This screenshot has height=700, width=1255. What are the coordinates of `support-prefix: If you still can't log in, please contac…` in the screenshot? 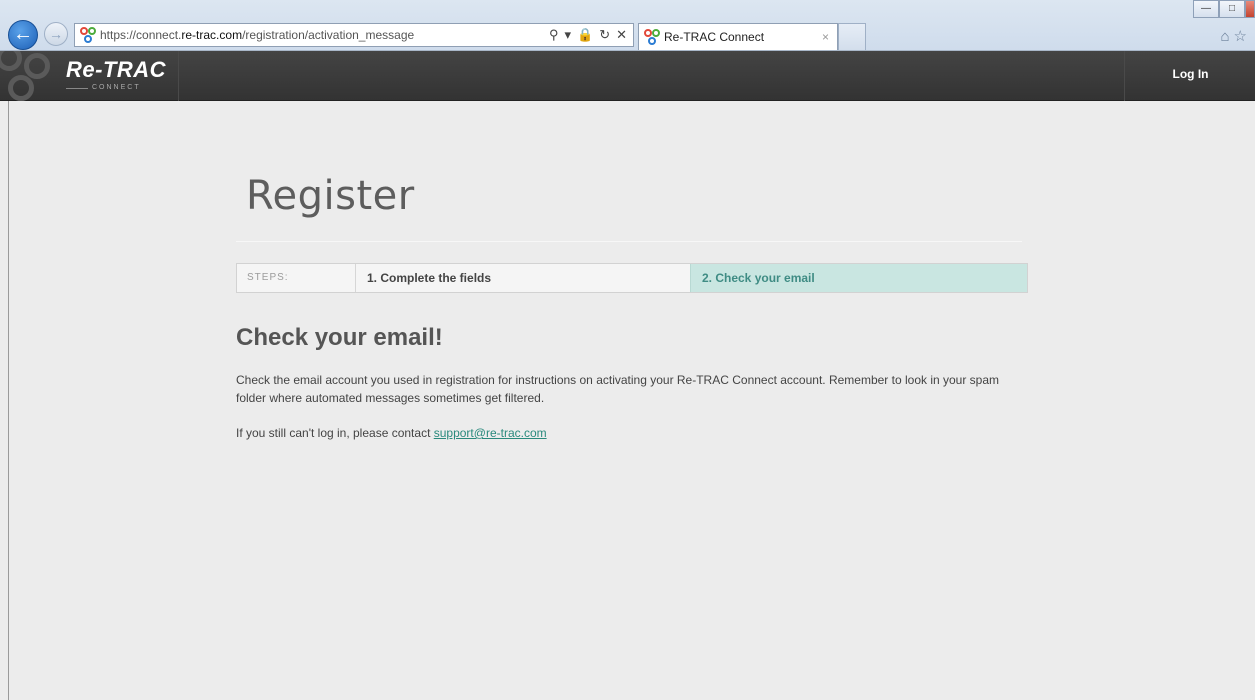 It's located at (335, 433).